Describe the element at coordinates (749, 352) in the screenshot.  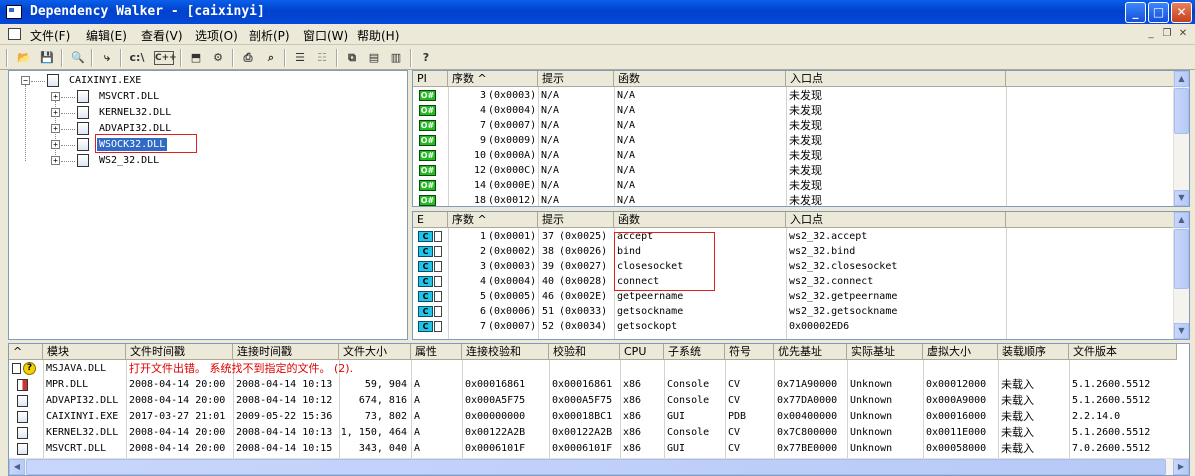
I see `module-col-header: 符号` at that location.